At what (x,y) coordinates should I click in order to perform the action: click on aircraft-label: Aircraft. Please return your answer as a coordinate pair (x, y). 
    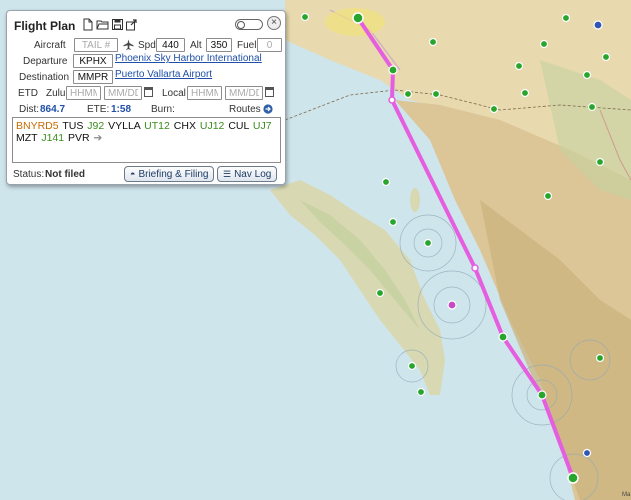
    Looking at the image, I should click on (50, 45).